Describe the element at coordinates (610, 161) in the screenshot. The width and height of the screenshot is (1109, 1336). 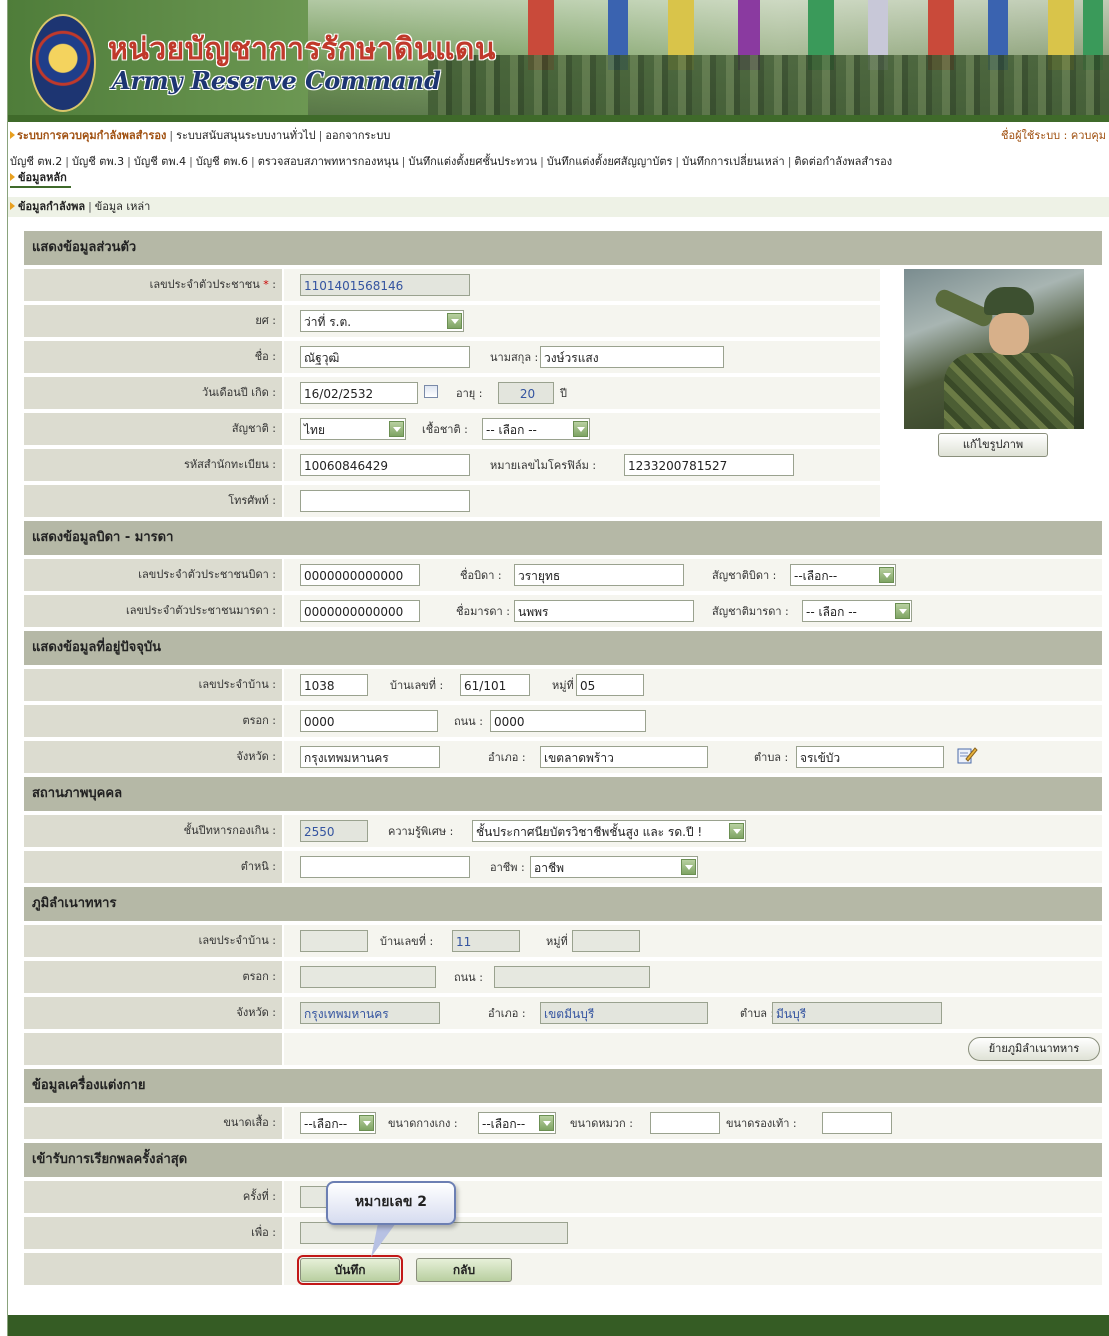
I see `nav-officer-rank: บันทึกแต่งตั้งยศสัญญาบัตร` at that location.